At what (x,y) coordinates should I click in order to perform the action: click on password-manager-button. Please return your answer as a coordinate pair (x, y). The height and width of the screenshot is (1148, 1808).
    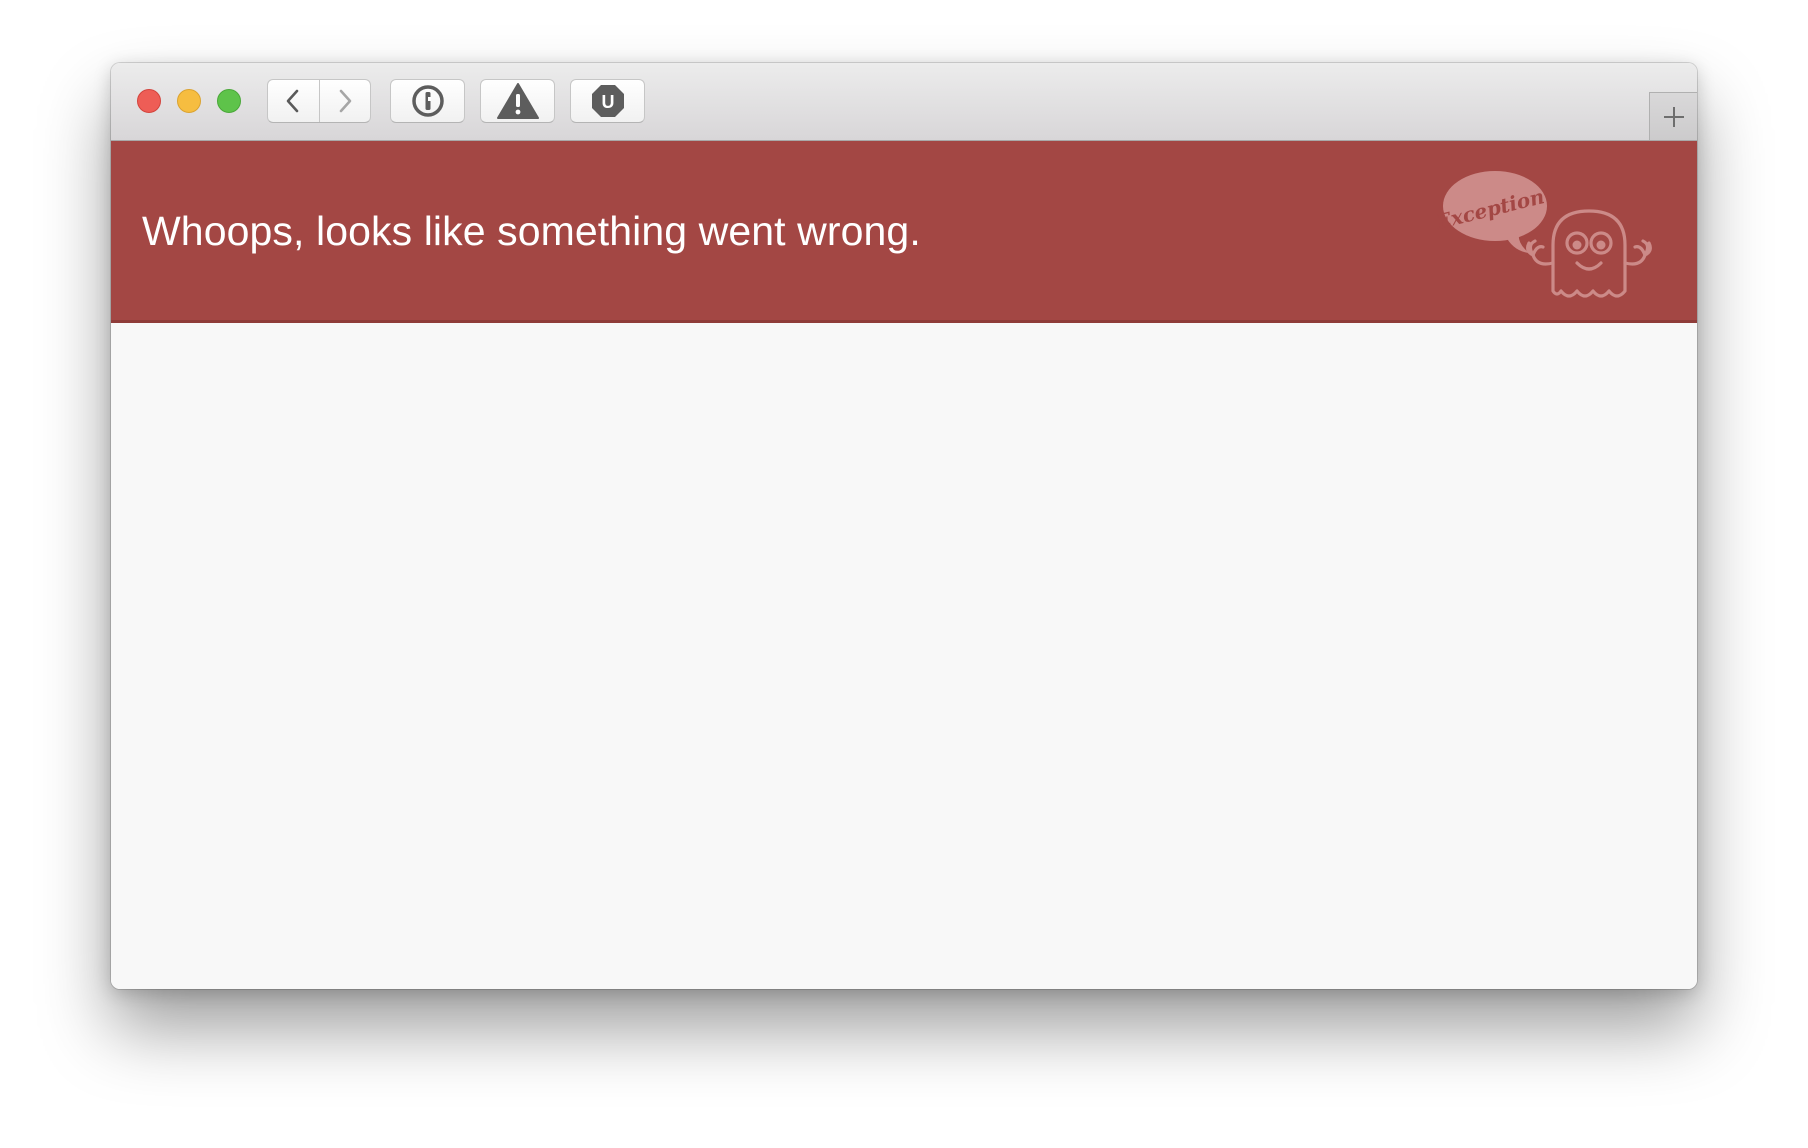
    Looking at the image, I should click on (427, 101).